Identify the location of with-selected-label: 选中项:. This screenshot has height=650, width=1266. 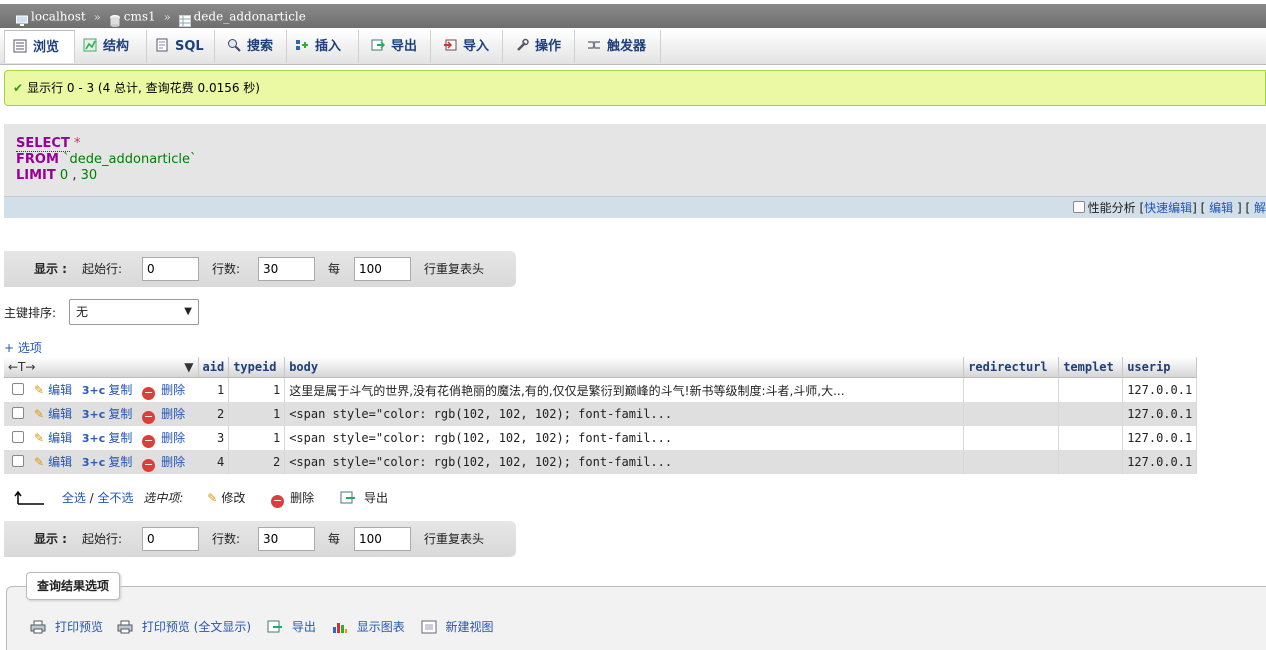
(163, 498).